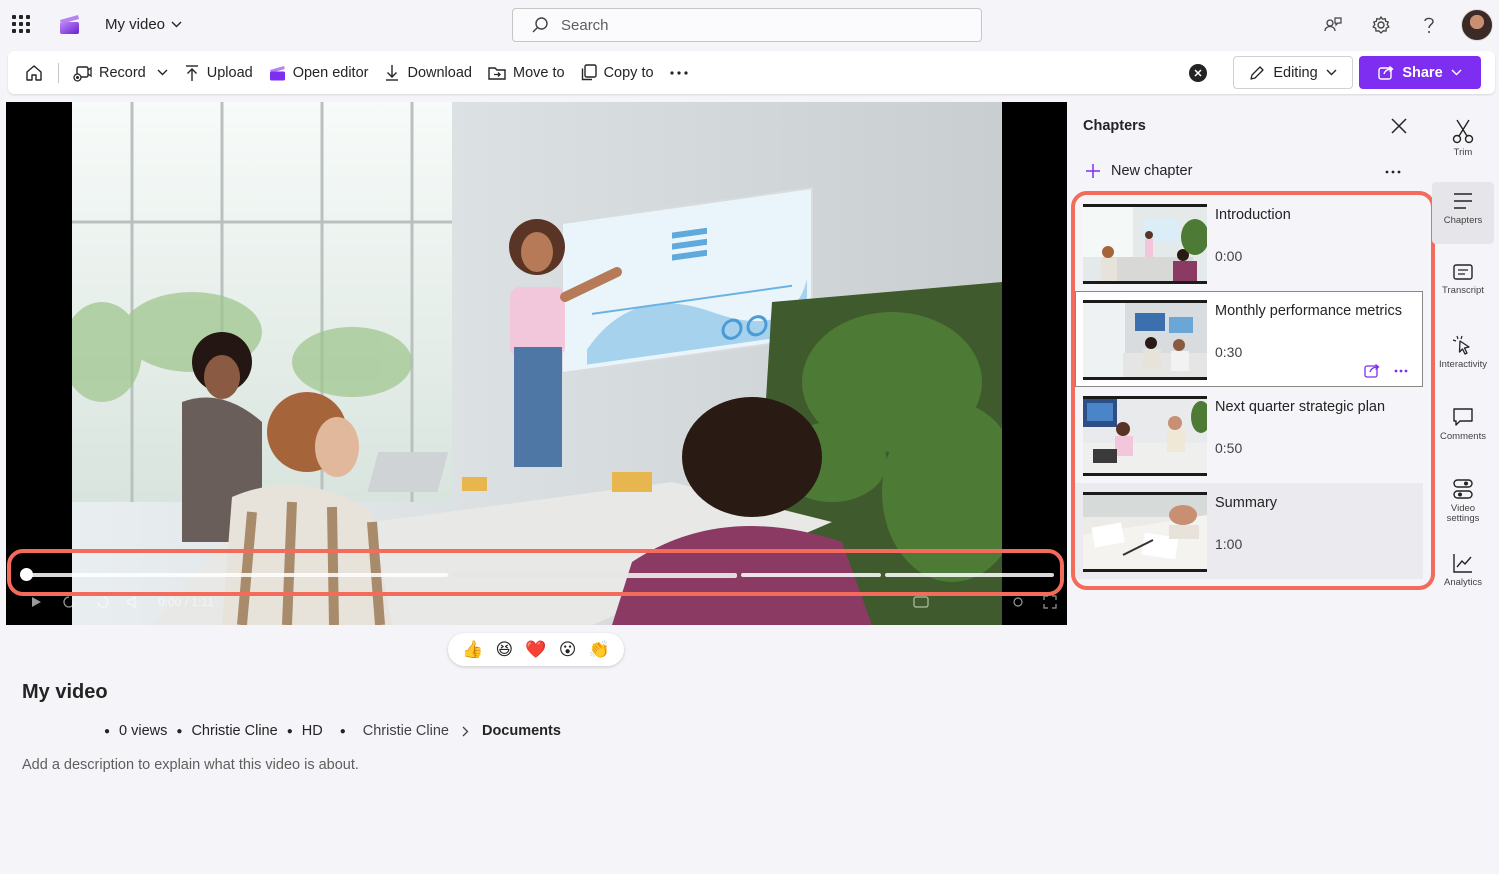 Image resolution: width=1499 pixels, height=874 pixels. I want to click on settings-gear-icon, so click(1381, 25).